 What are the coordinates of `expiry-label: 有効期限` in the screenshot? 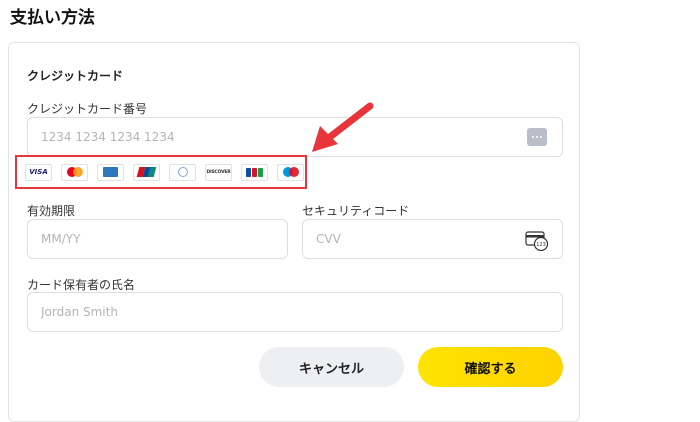 It's located at (51, 211).